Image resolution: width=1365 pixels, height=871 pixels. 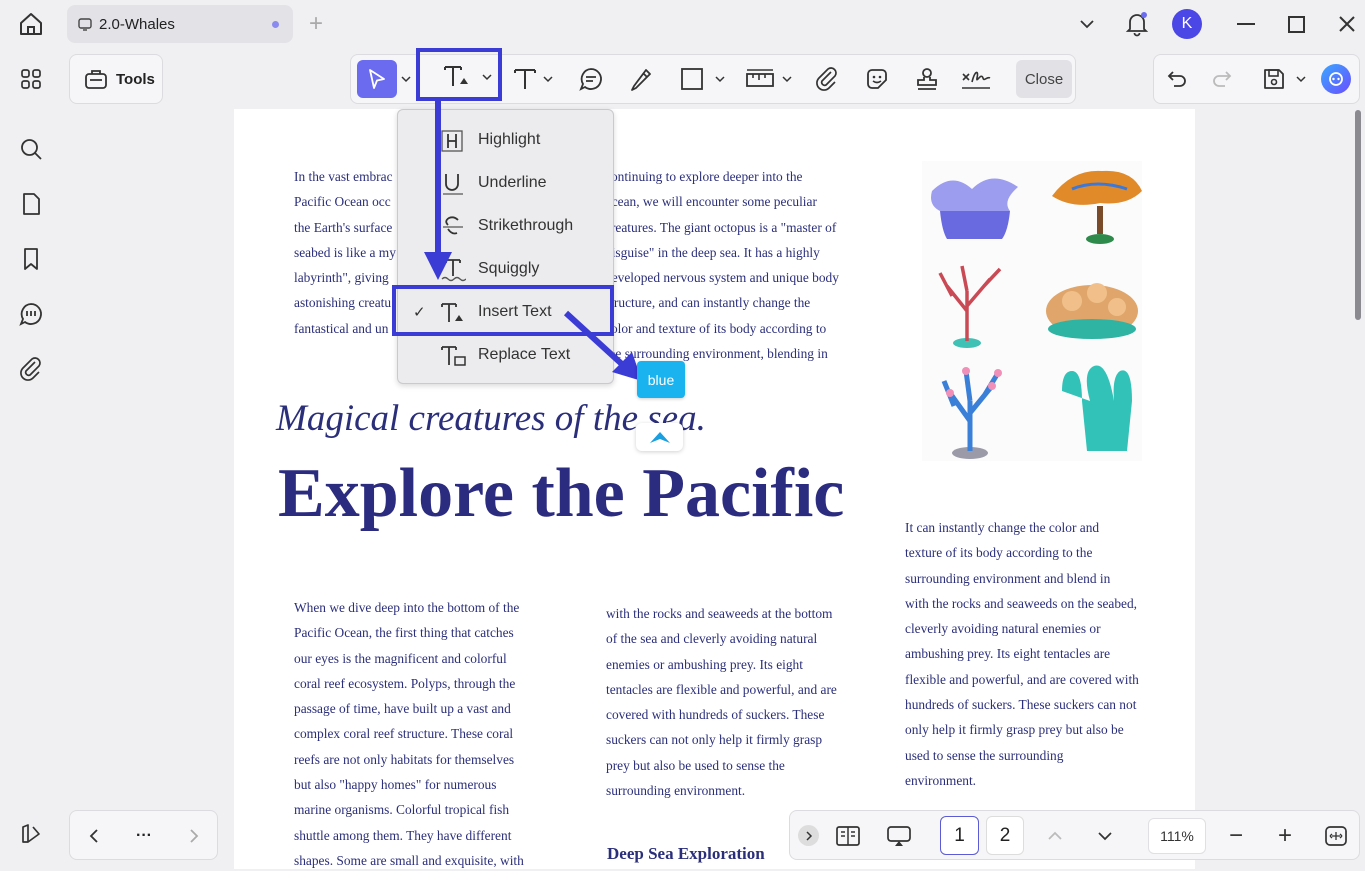 What do you see at coordinates (661, 379) in the screenshot?
I see `color-tooltip: blue` at bounding box center [661, 379].